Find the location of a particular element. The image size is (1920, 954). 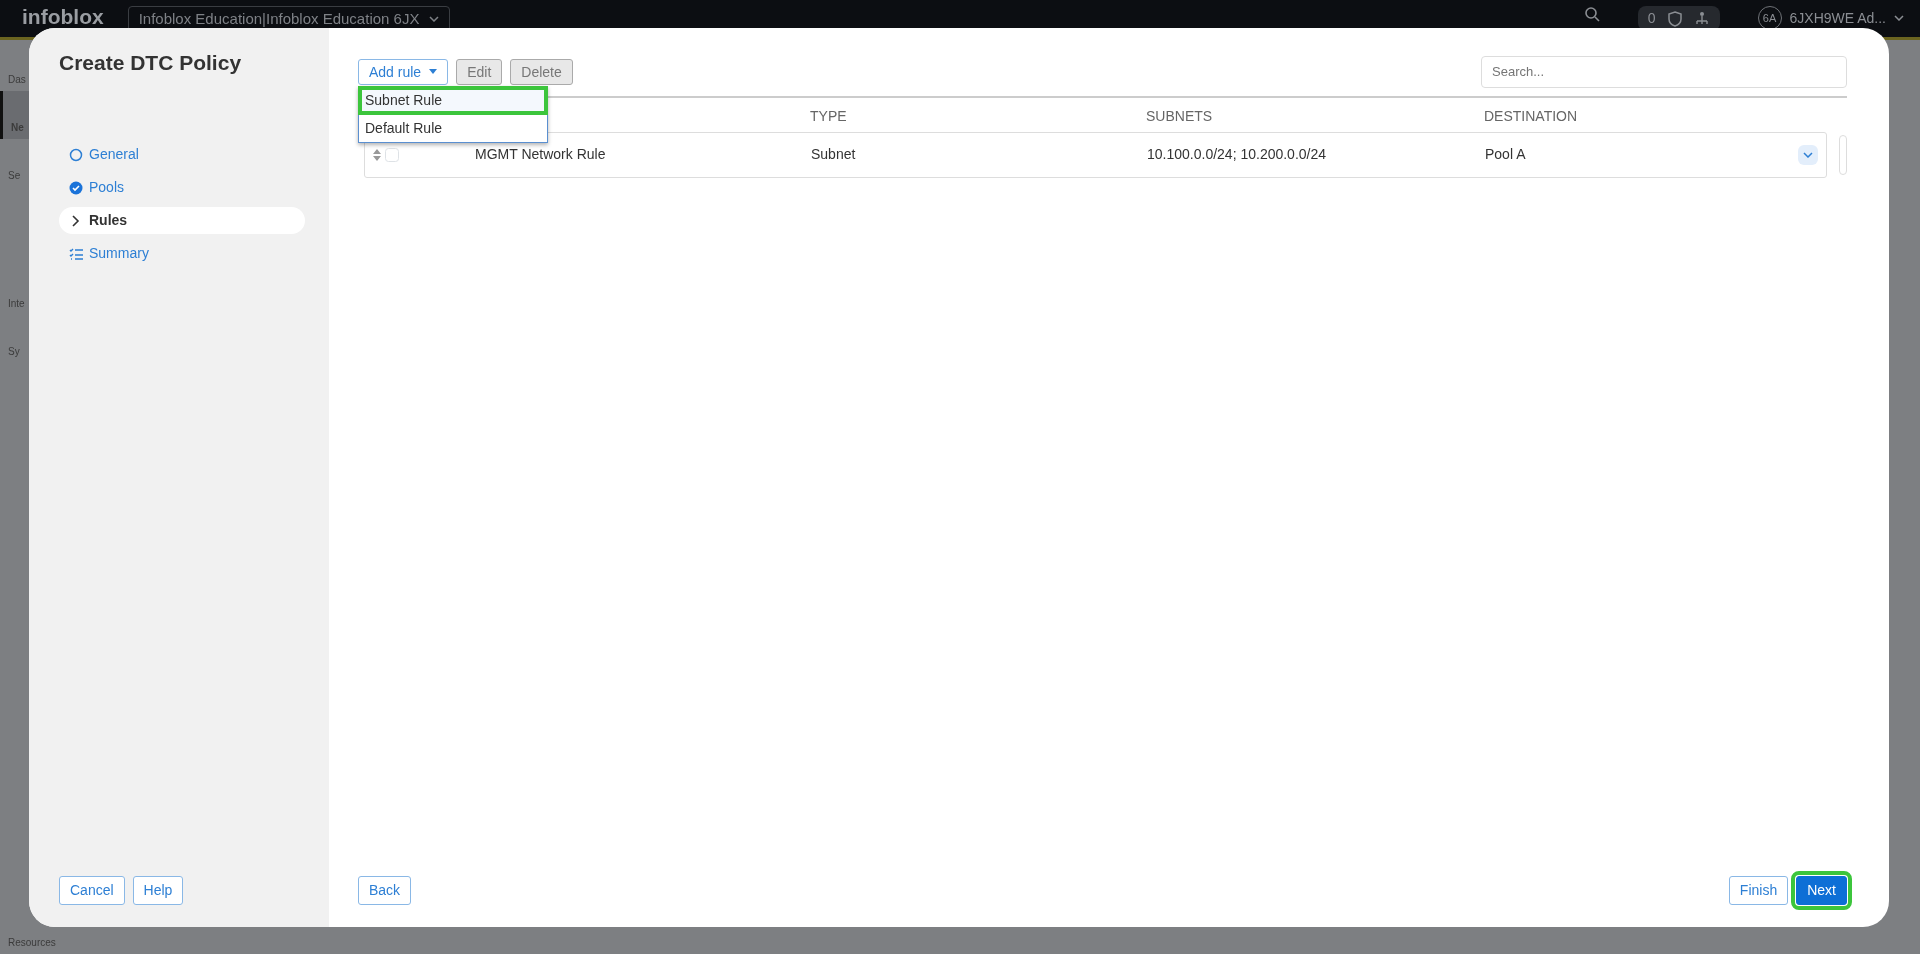

finish-button: Finish is located at coordinates (1758, 890).